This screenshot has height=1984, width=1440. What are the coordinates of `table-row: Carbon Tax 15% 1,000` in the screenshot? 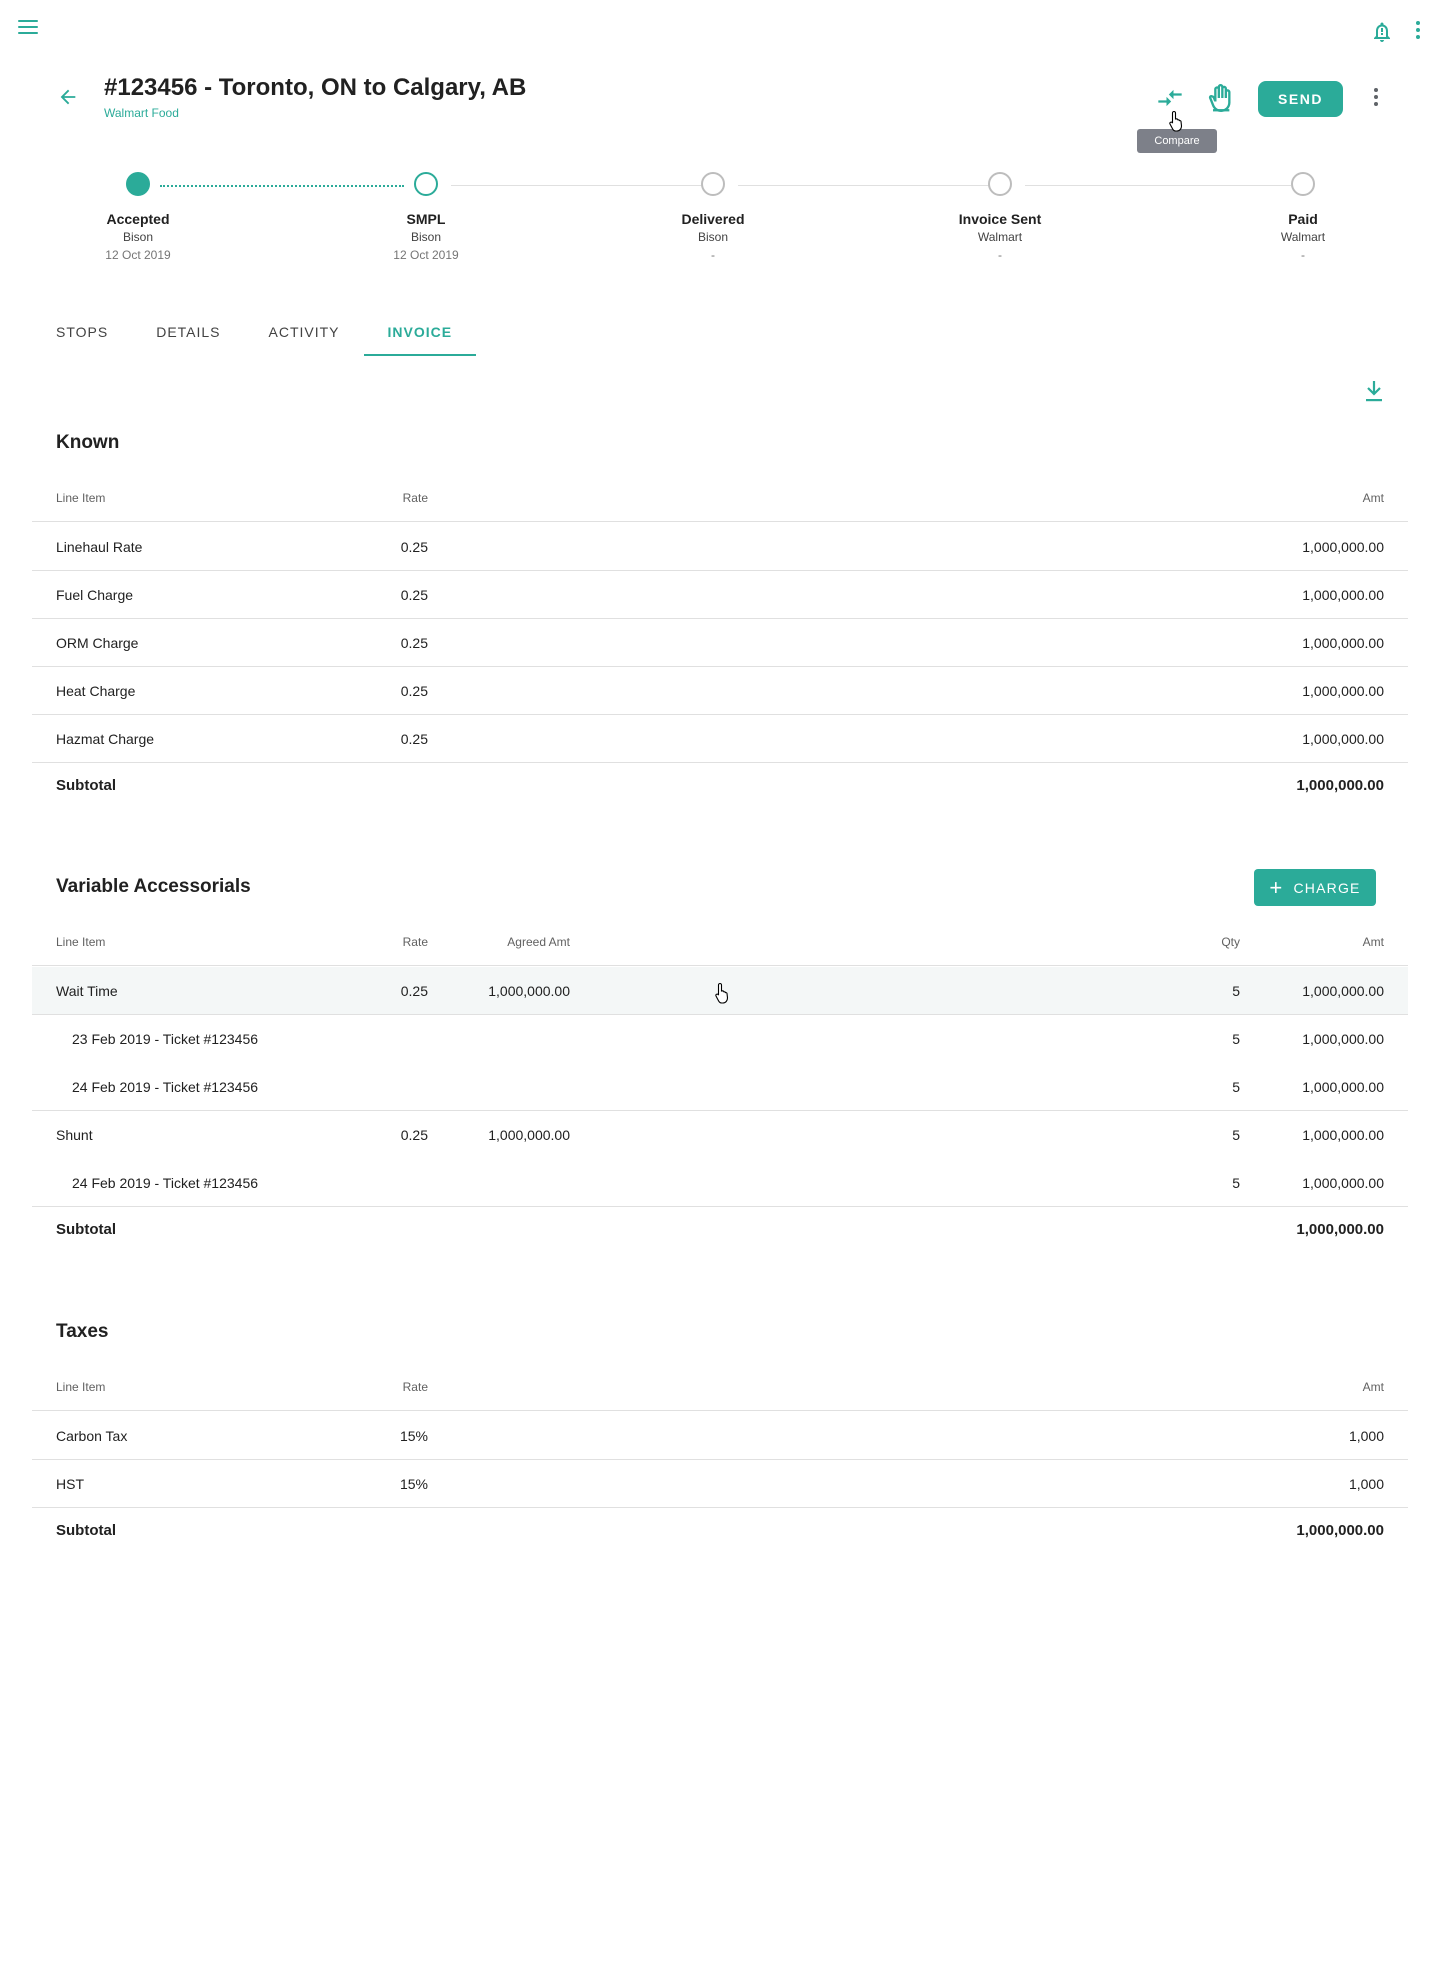 It's located at (720, 1436).